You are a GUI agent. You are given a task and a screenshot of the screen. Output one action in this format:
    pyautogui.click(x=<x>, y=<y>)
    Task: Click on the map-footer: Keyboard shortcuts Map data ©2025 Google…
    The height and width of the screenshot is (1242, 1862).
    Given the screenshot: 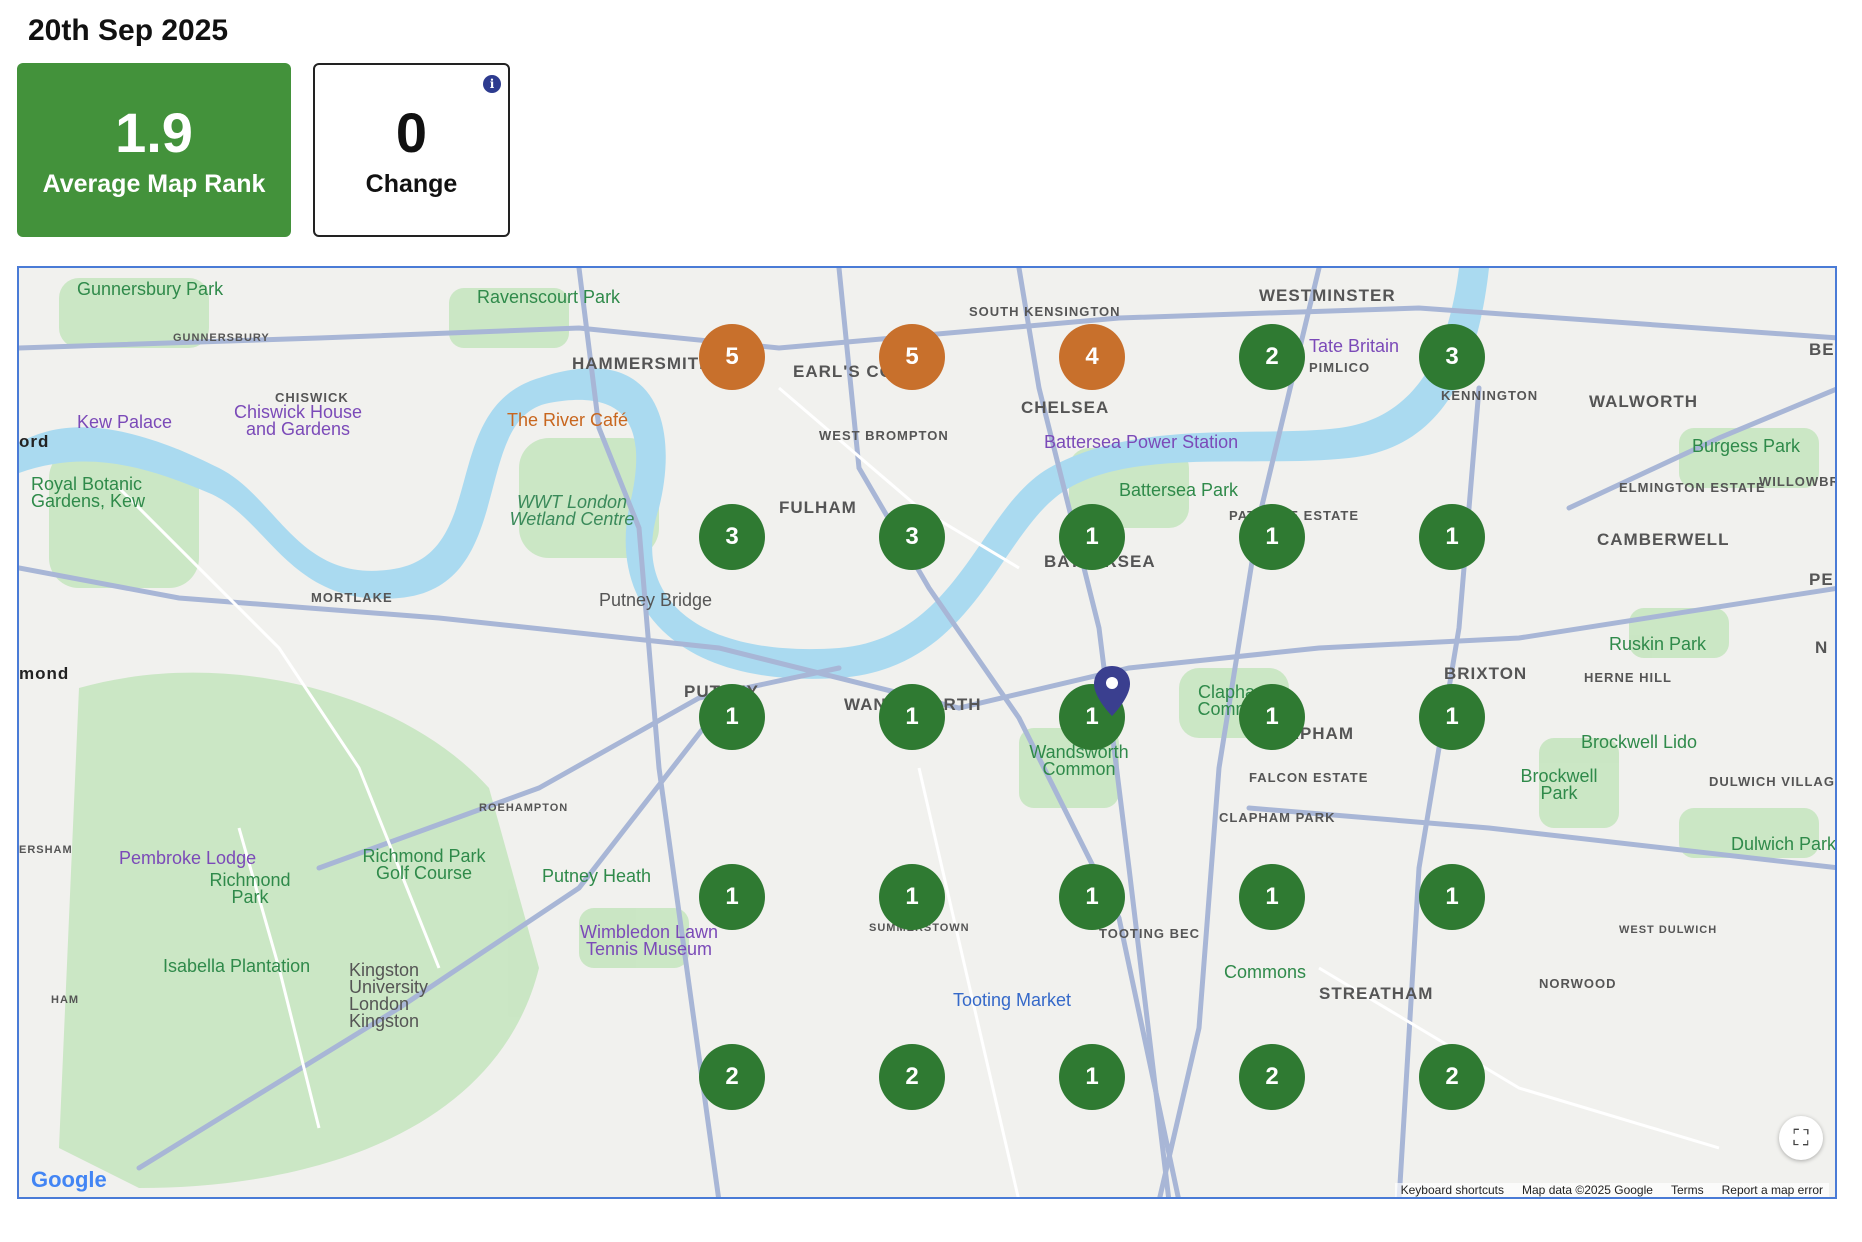 What is the action you would take?
    pyautogui.click(x=1611, y=1190)
    